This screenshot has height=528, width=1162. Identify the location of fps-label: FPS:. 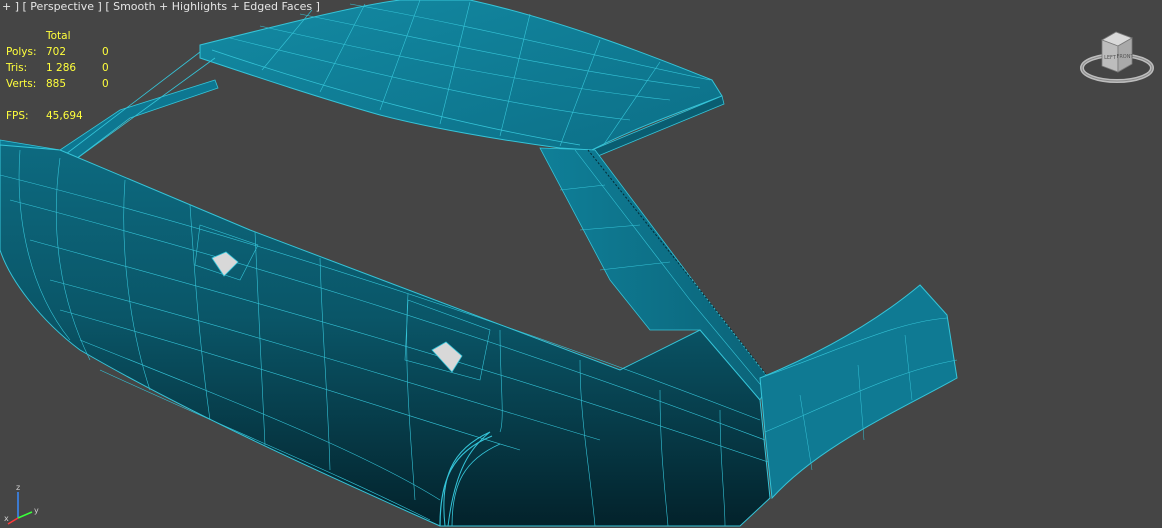
(17, 116).